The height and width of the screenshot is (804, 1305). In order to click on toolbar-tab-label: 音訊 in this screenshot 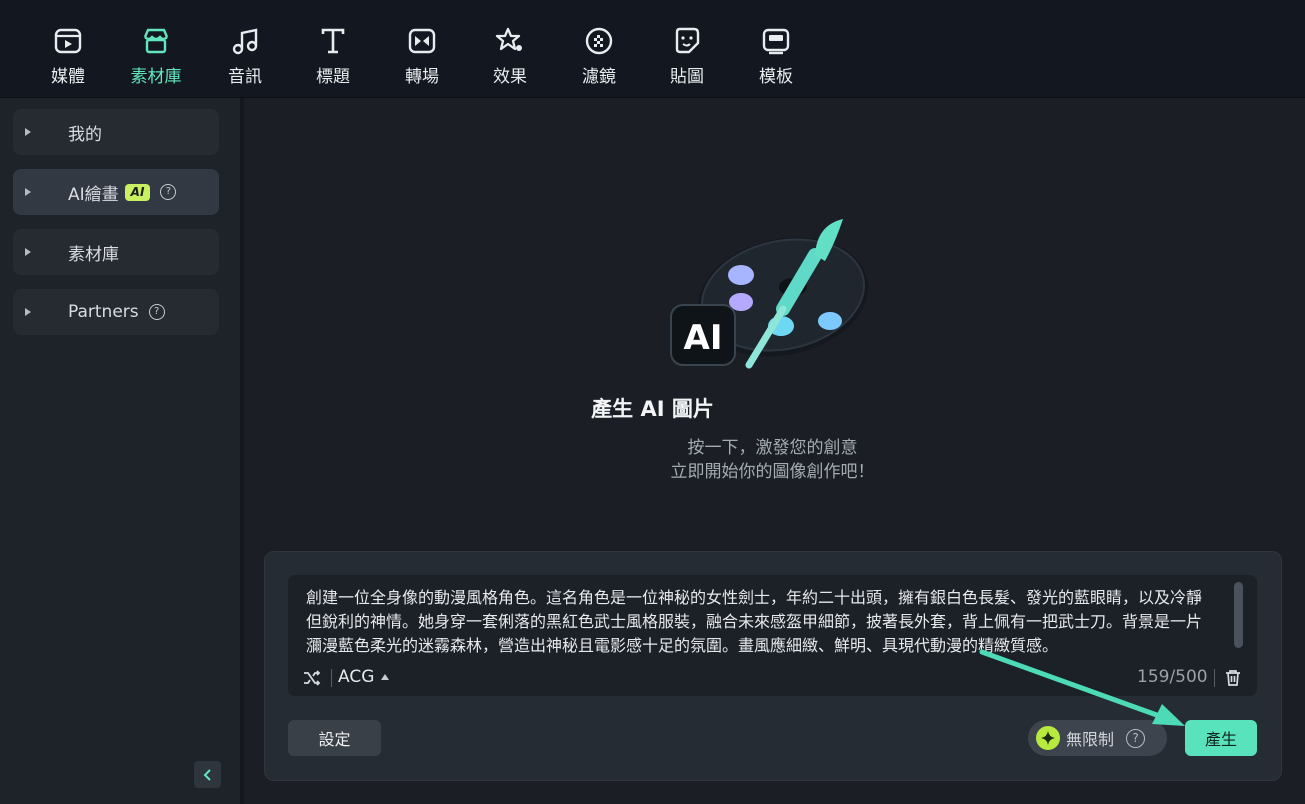, I will do `click(245, 77)`.